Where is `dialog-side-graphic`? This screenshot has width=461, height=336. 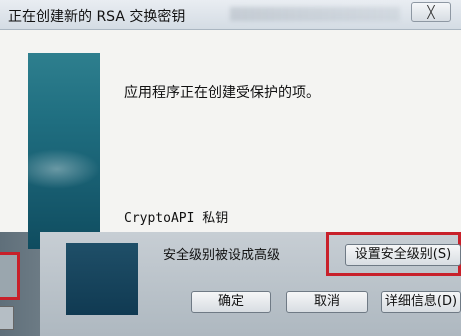
dialog-side-graphic is located at coordinates (64, 151).